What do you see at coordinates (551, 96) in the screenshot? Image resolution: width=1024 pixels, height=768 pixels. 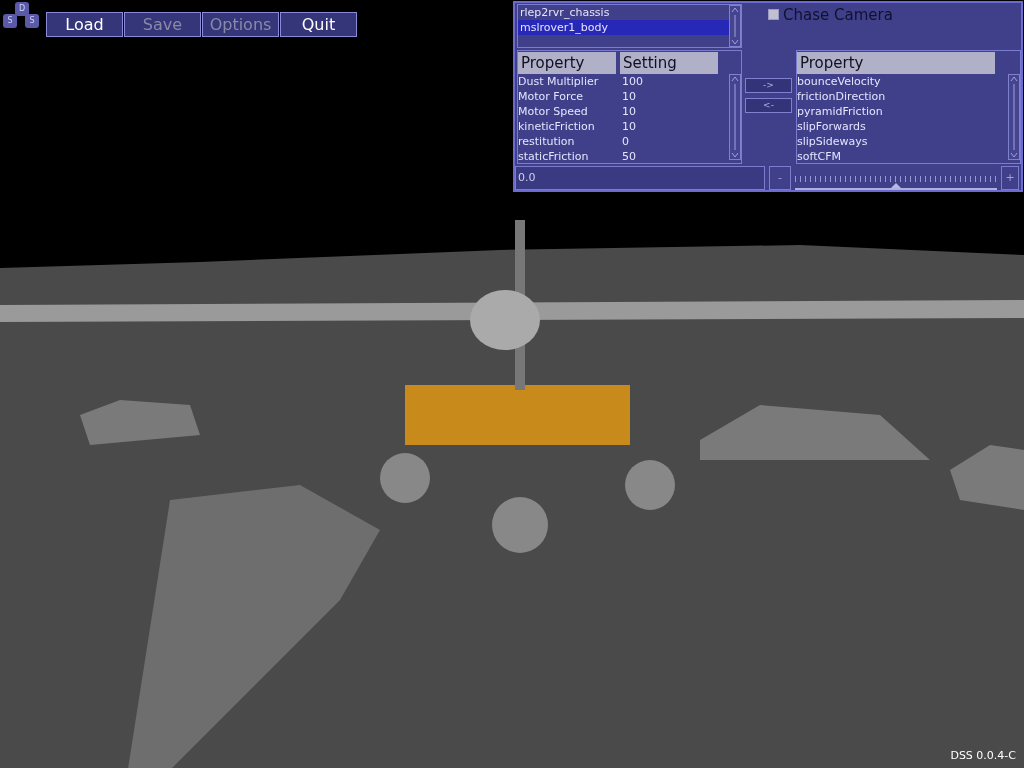 I see `table-cell-text: Motor Force` at bounding box center [551, 96].